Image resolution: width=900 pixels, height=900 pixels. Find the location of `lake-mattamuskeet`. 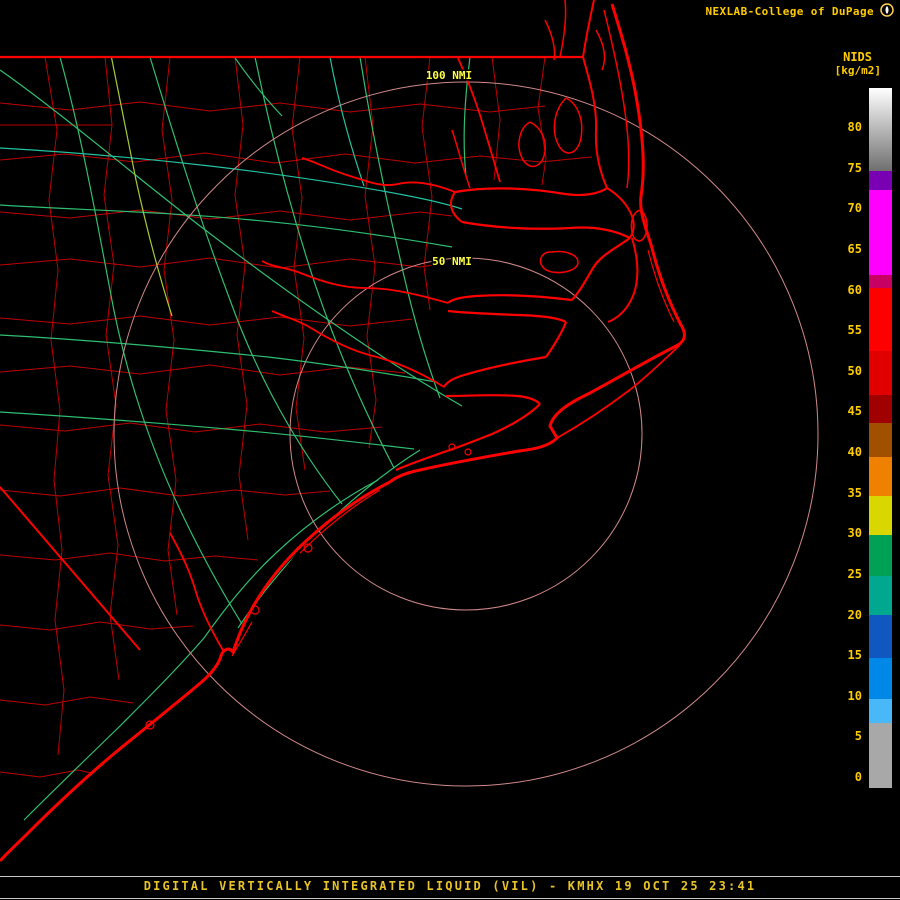

lake-mattamuskeet is located at coordinates (559, 262).